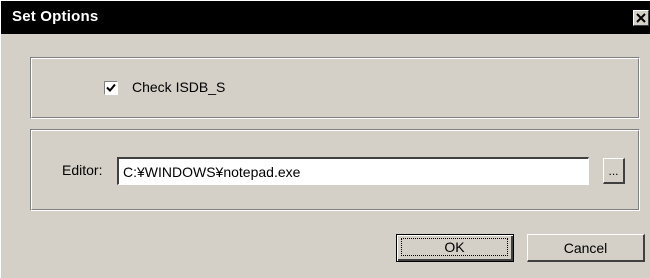 The height and width of the screenshot is (278, 650). What do you see at coordinates (55, 16) in the screenshot?
I see `window-title: Set Options` at bounding box center [55, 16].